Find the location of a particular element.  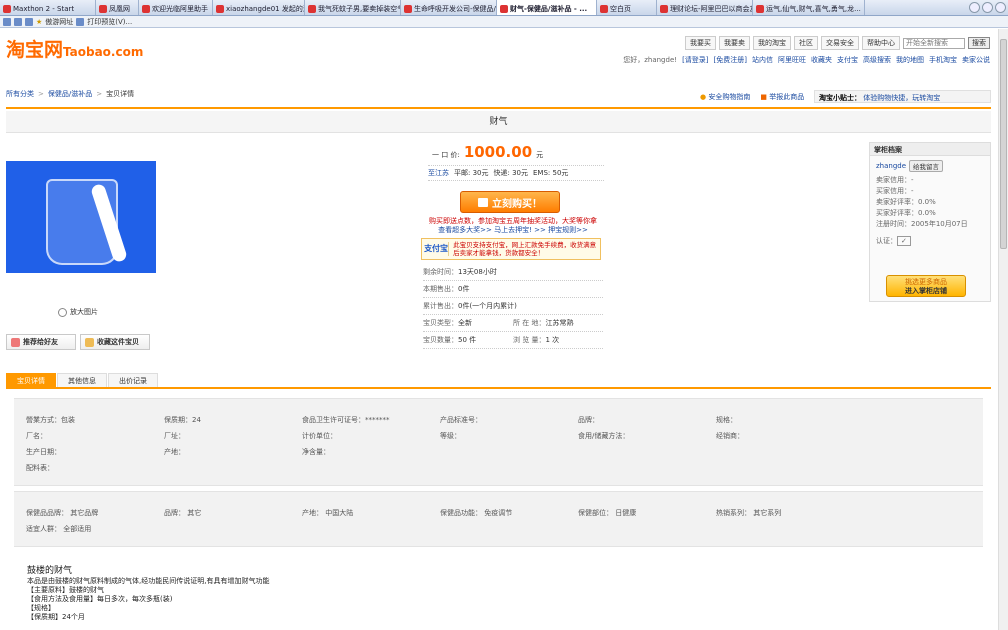

star-icon: ★ is located at coordinates (39, 21).